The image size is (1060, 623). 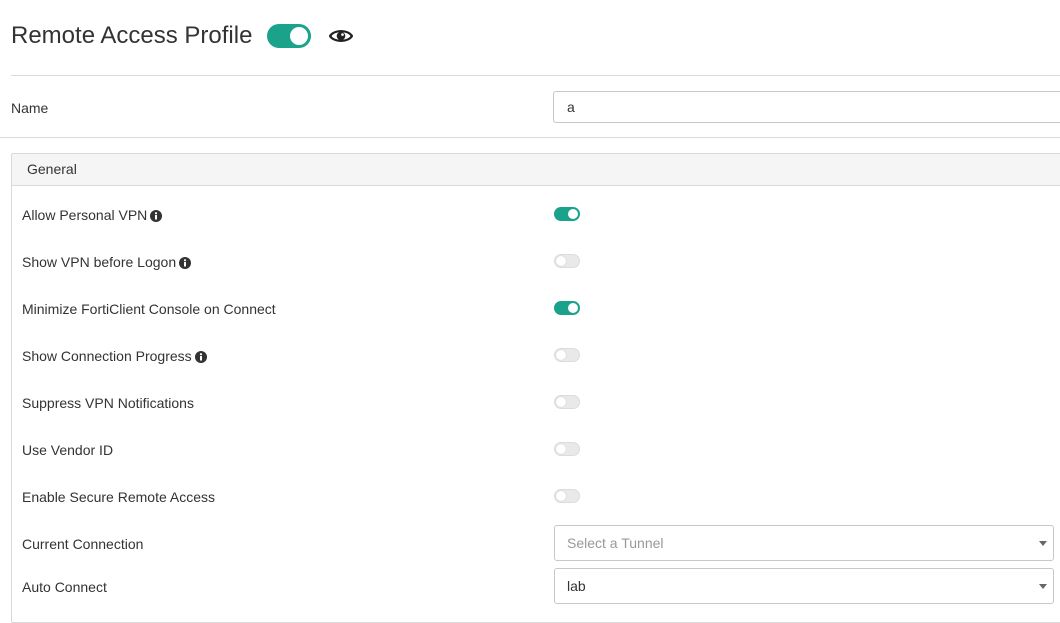 I want to click on current-connection-placeholder: Select a Tunnel, so click(x=615, y=543).